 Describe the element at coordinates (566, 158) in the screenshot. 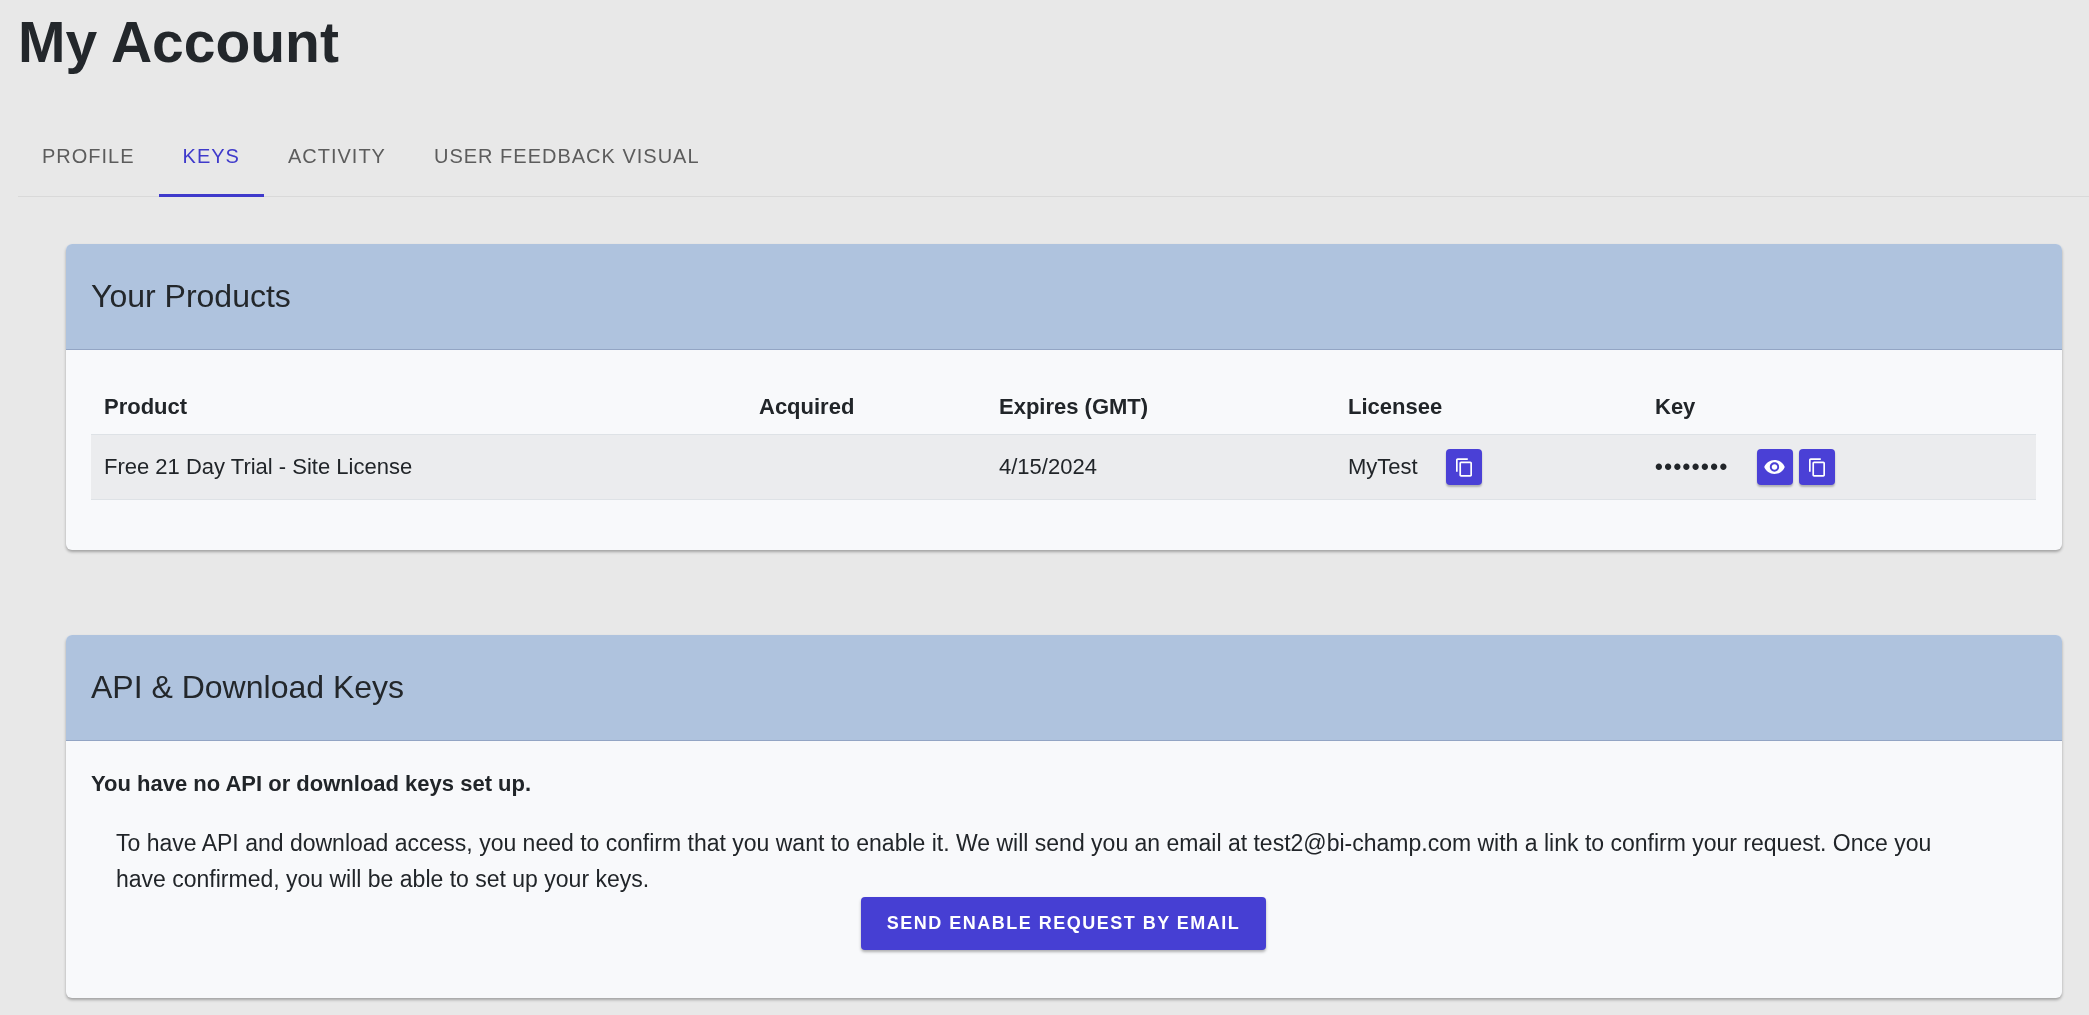

I see `tab: USER FEEDBACK VISUAL` at that location.